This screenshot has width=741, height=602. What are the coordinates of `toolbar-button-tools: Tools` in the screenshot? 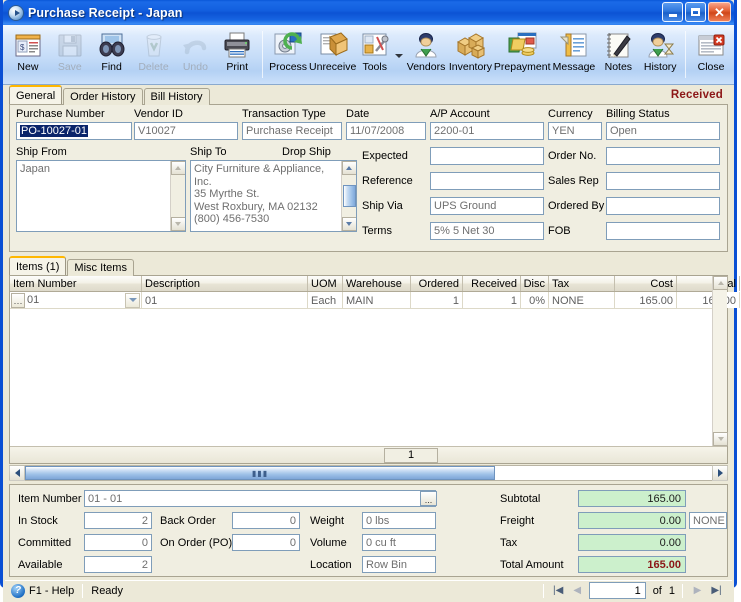 It's located at (374, 55).